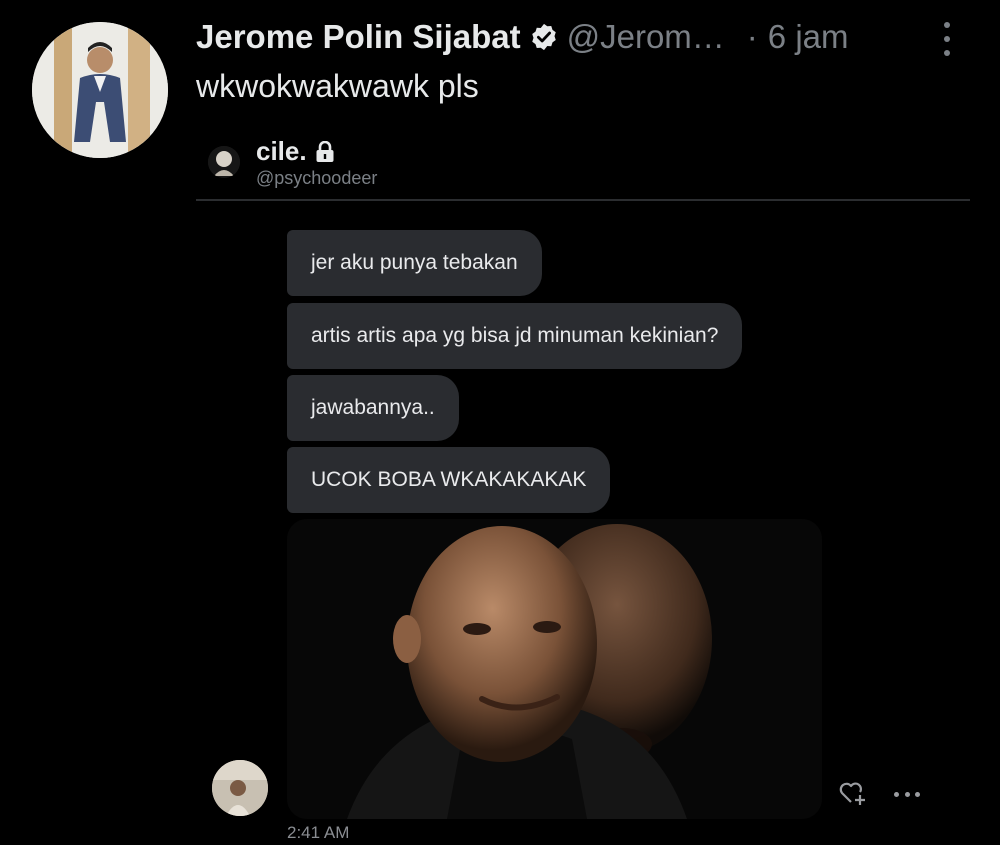  Describe the element at coordinates (317, 178) in the screenshot. I see `quoted-user-handle: @psychoodeer` at that location.